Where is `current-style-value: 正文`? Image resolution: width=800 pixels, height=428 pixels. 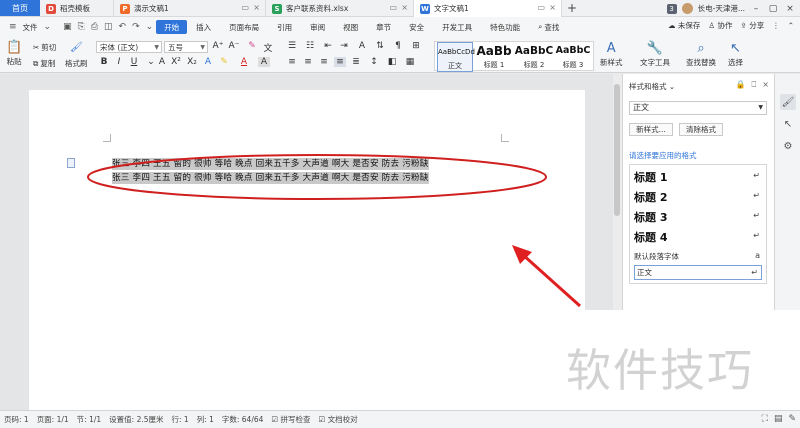 current-style-value: 正文 is located at coordinates (641, 107).